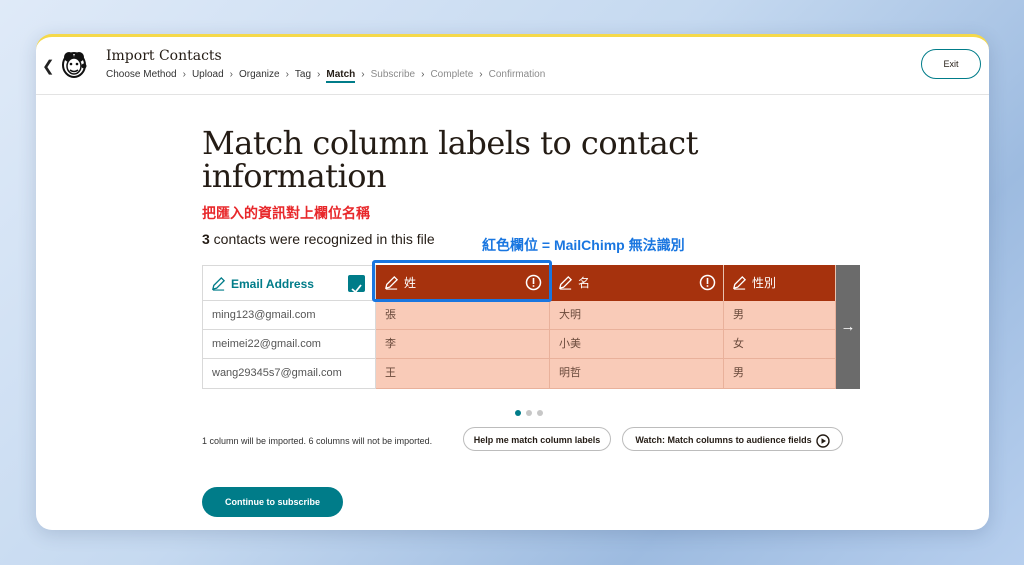 The image size is (1024, 565). I want to click on page-header-title: Import Contacts, so click(164, 56).